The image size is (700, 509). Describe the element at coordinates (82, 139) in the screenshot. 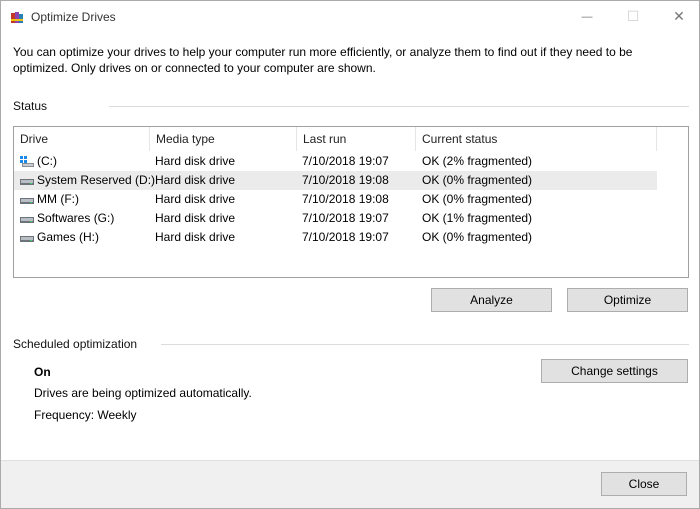

I see `column-header-drive: Drive` at that location.